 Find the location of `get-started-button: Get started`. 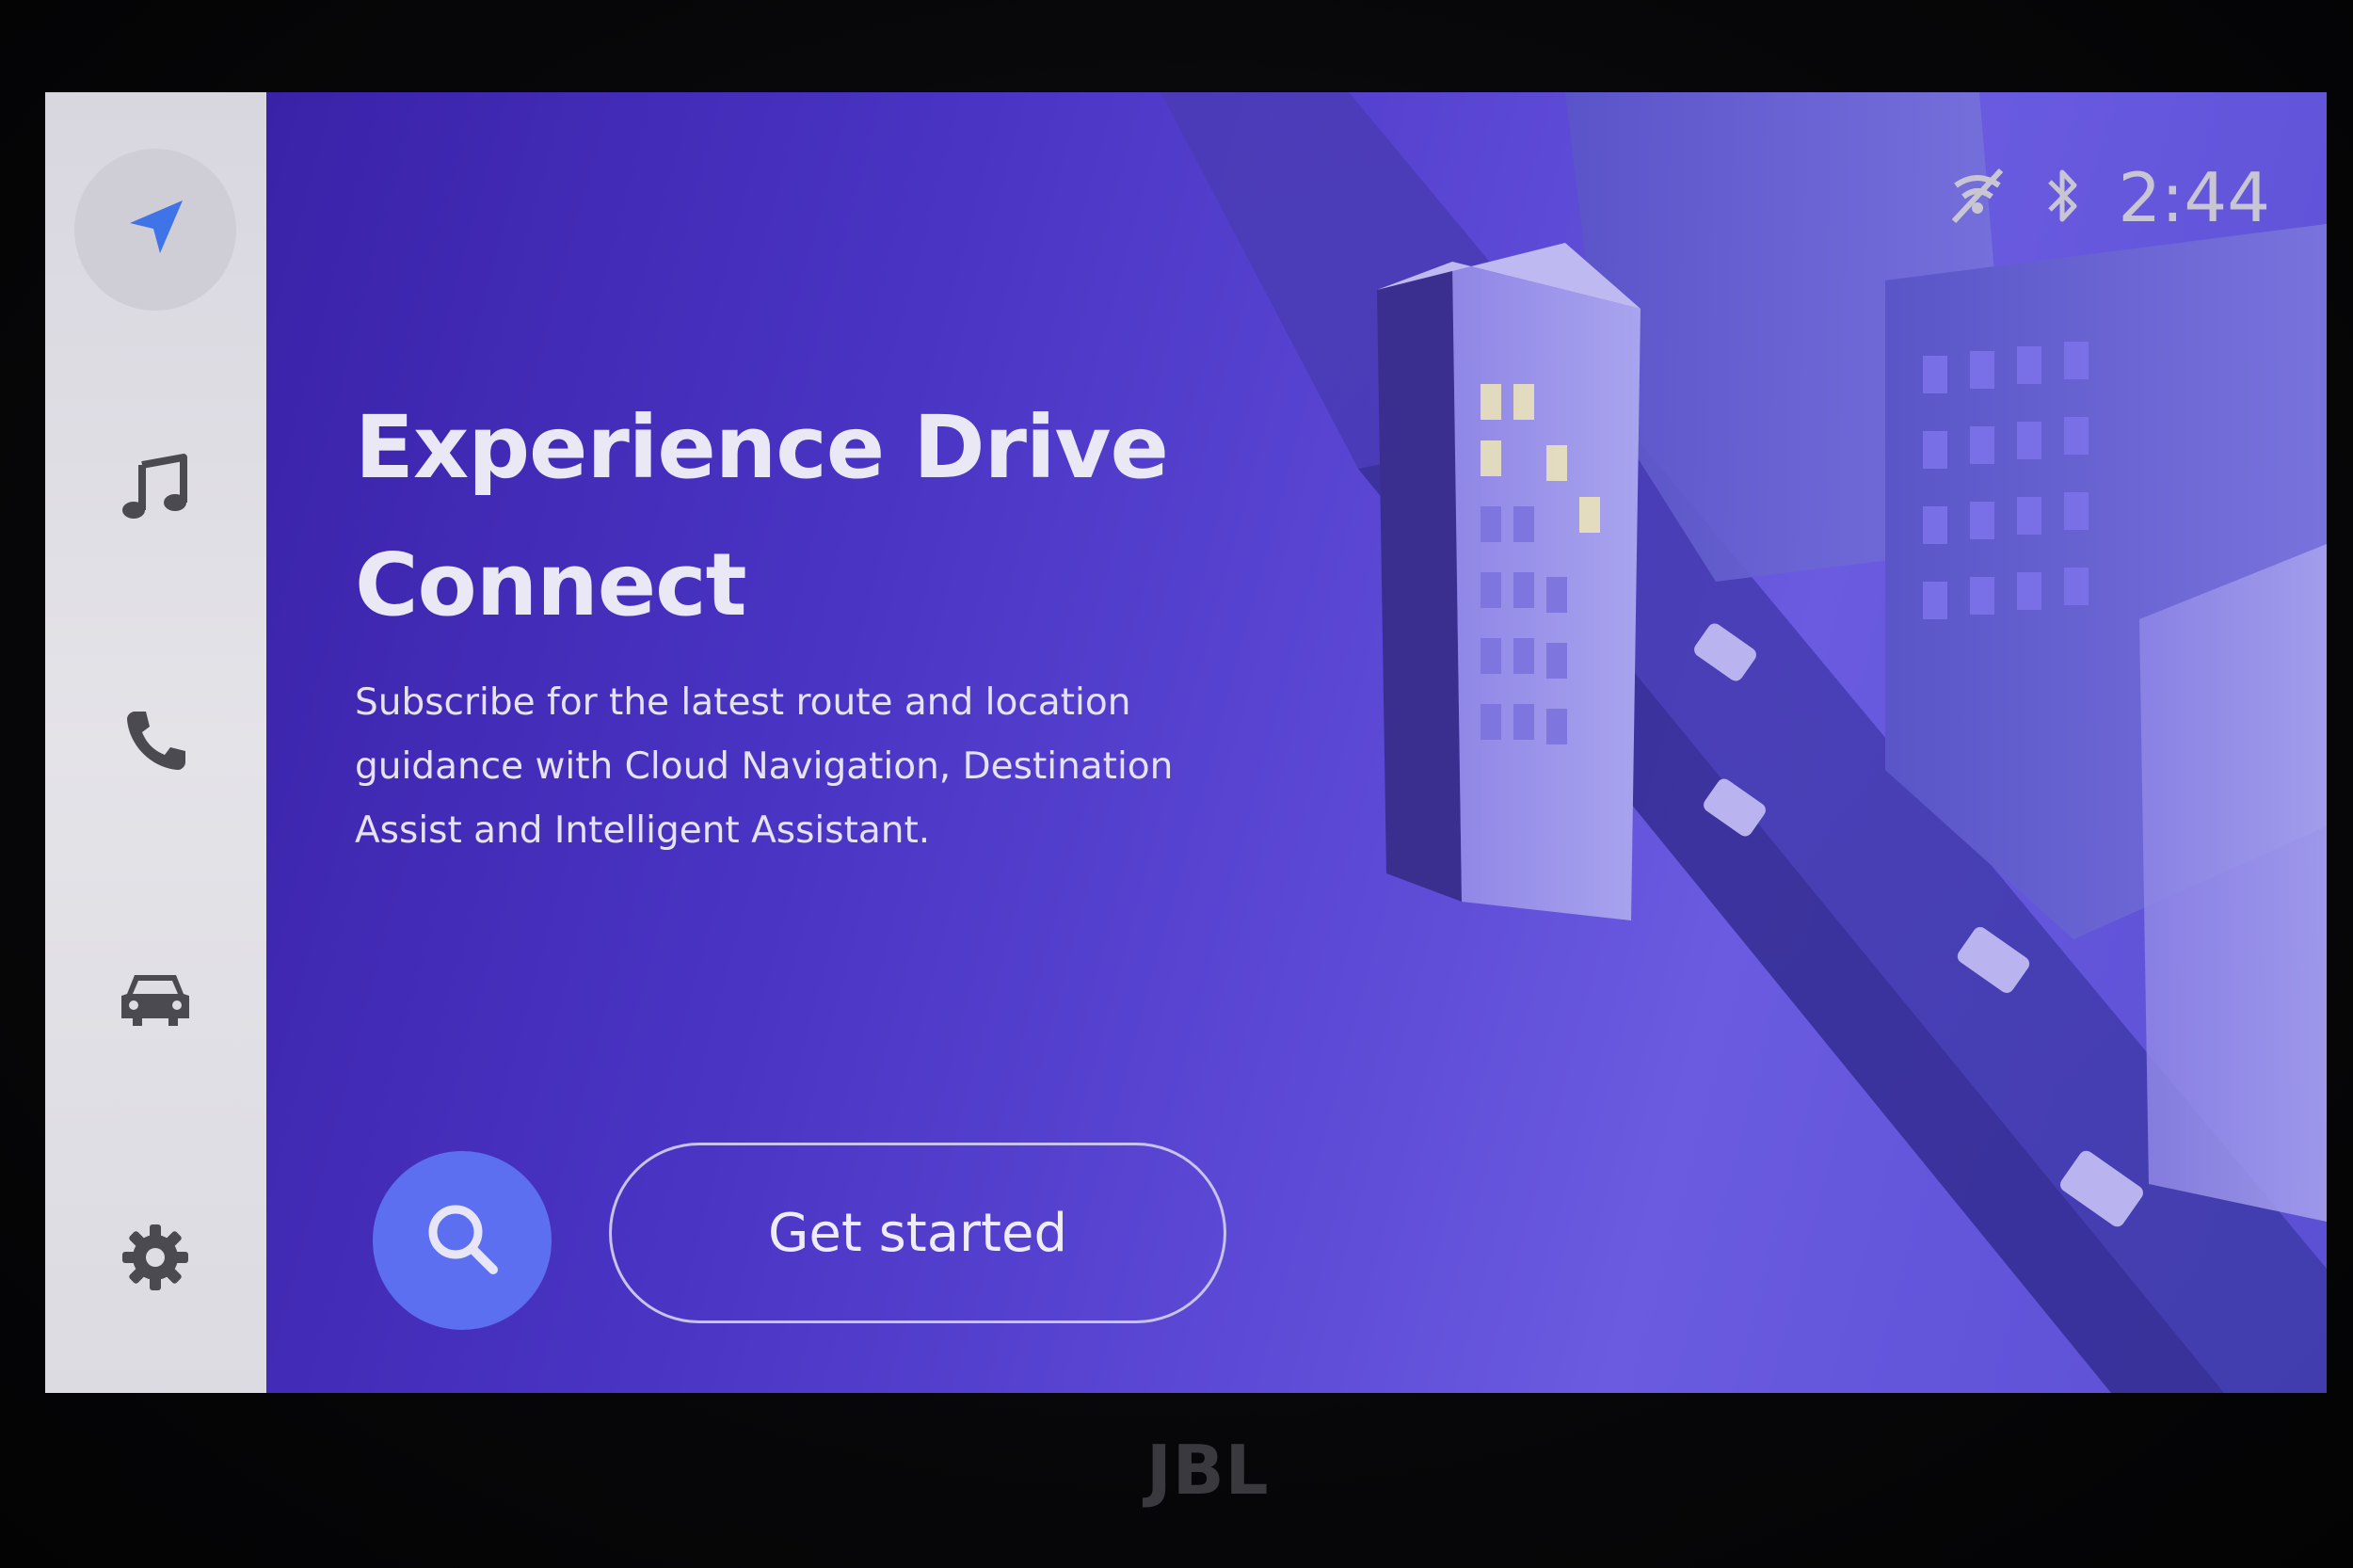

get-started-button: Get started is located at coordinates (918, 1233).